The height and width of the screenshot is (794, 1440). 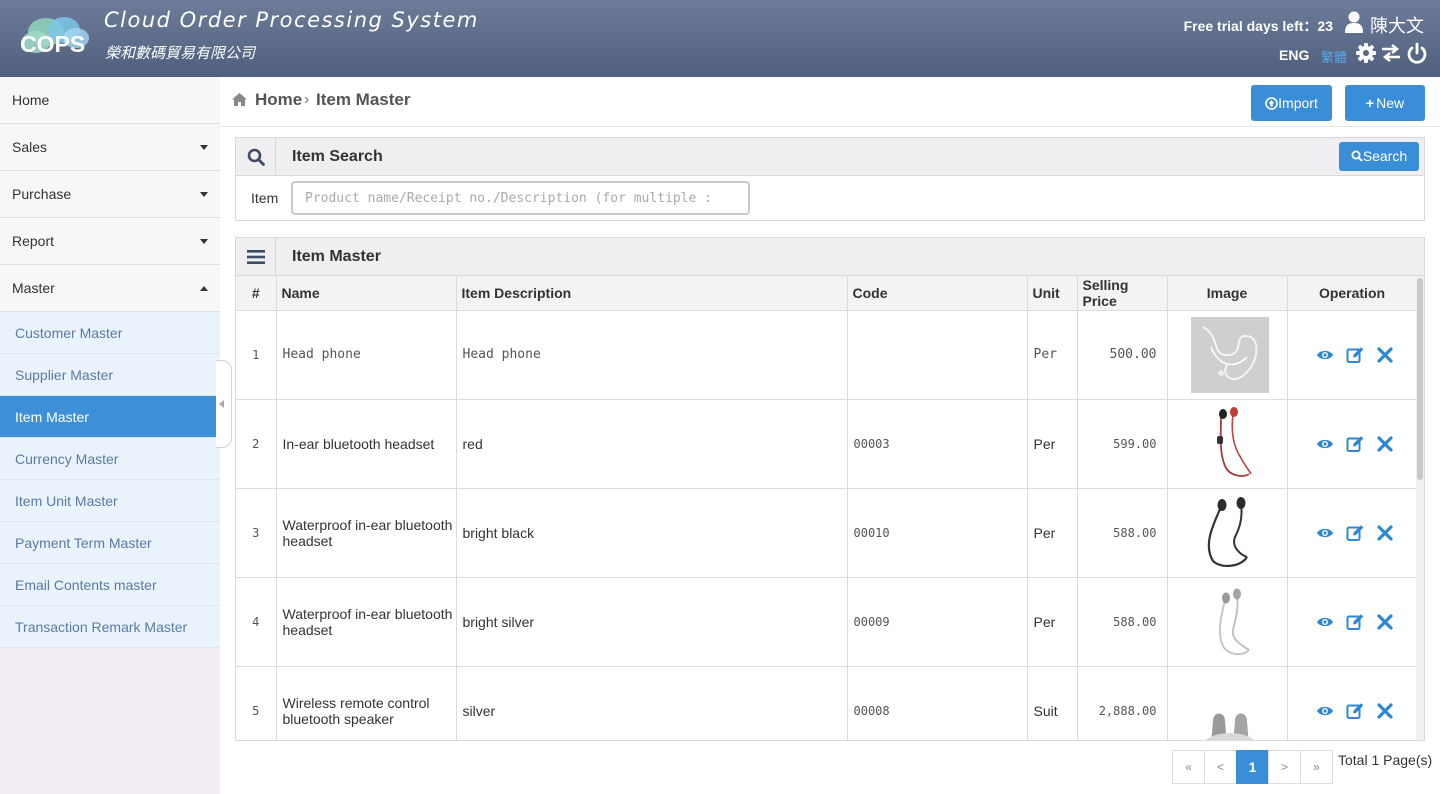 What do you see at coordinates (1252, 767) in the screenshot?
I see `page-1-button: 1` at bounding box center [1252, 767].